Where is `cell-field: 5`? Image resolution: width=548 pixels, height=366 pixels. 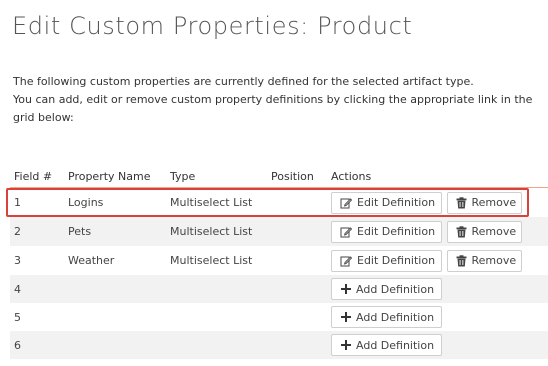 cell-field: 5 is located at coordinates (17, 317).